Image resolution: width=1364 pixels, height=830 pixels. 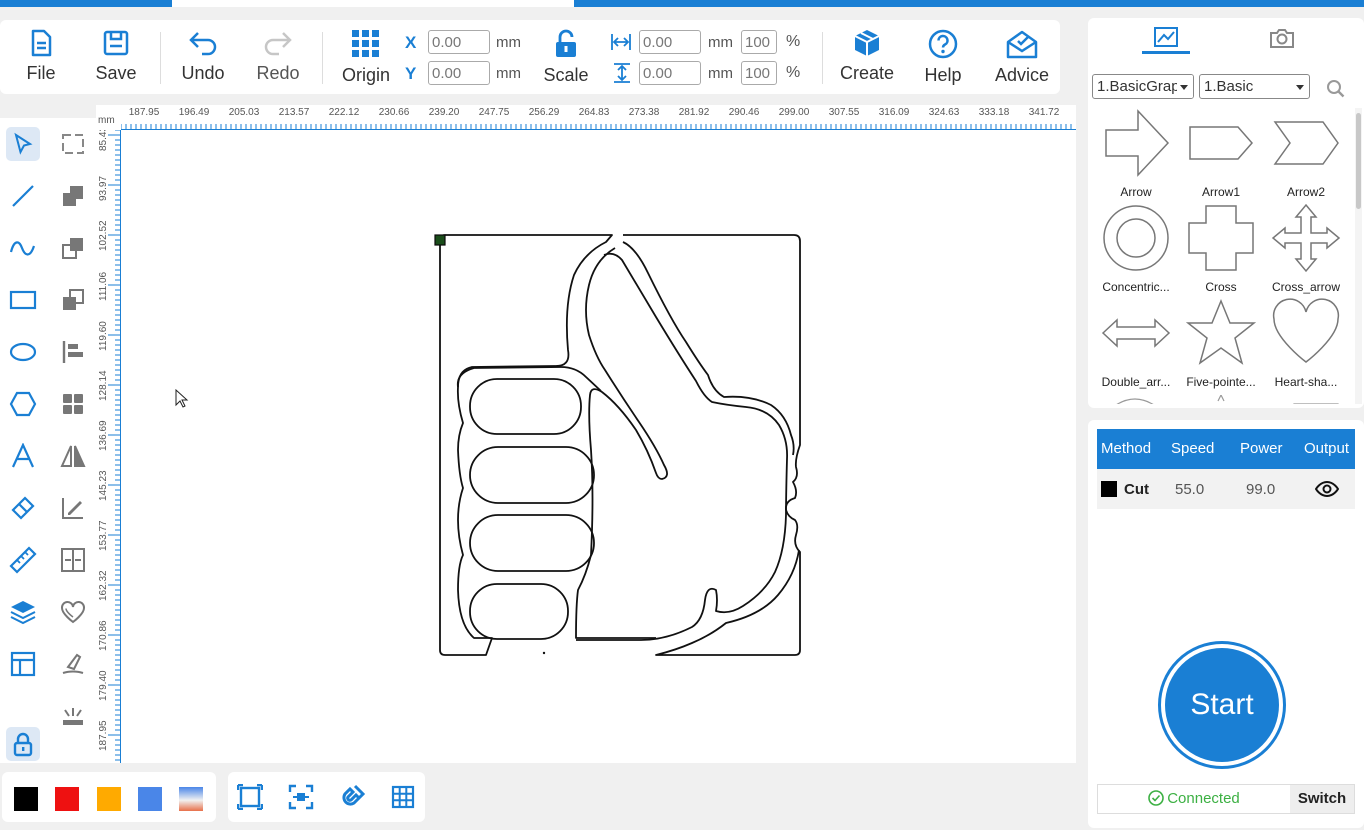 What do you see at coordinates (23, 196) in the screenshot?
I see `line-tool` at bounding box center [23, 196].